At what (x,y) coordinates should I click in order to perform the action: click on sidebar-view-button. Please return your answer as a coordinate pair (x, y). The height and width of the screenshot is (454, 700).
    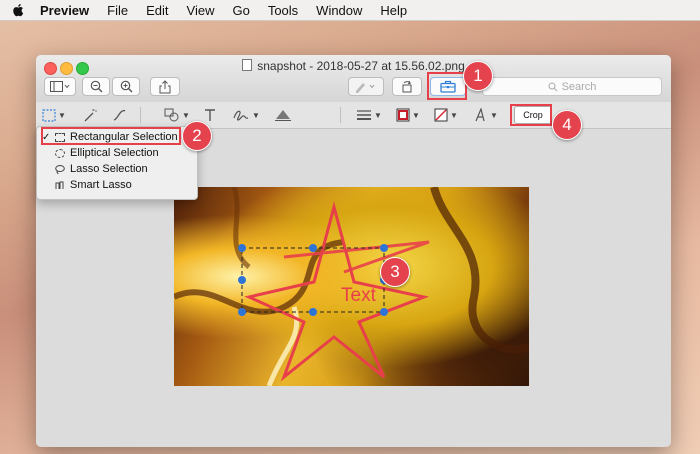
    Looking at the image, I should click on (60, 86).